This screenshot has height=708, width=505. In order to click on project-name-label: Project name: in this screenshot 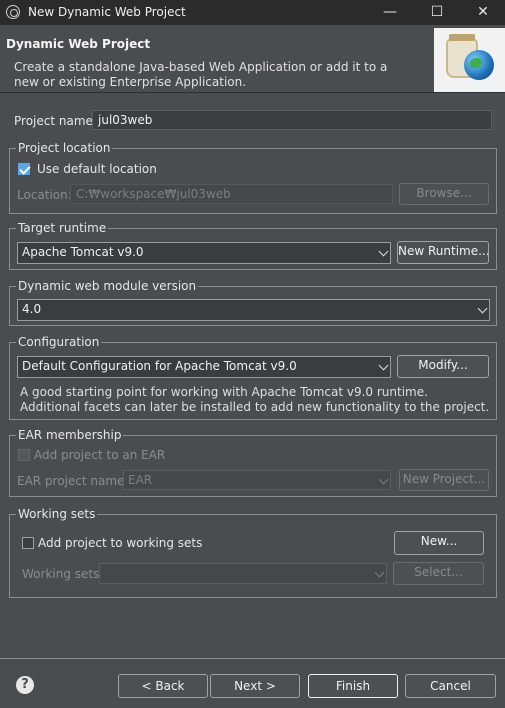, I will do `click(55, 121)`.